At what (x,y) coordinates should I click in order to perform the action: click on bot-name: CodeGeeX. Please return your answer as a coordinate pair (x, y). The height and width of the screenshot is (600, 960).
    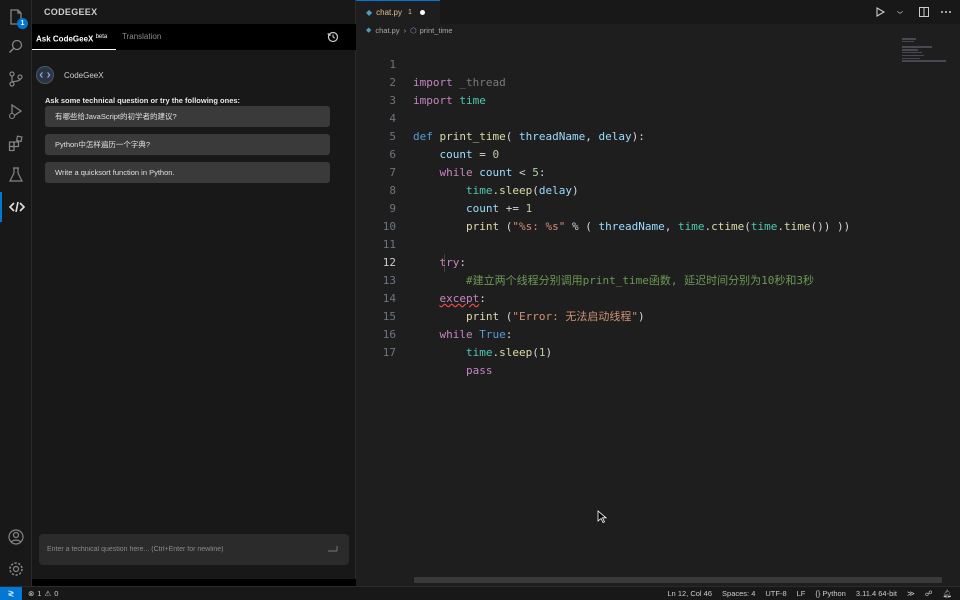
    Looking at the image, I should click on (84, 75).